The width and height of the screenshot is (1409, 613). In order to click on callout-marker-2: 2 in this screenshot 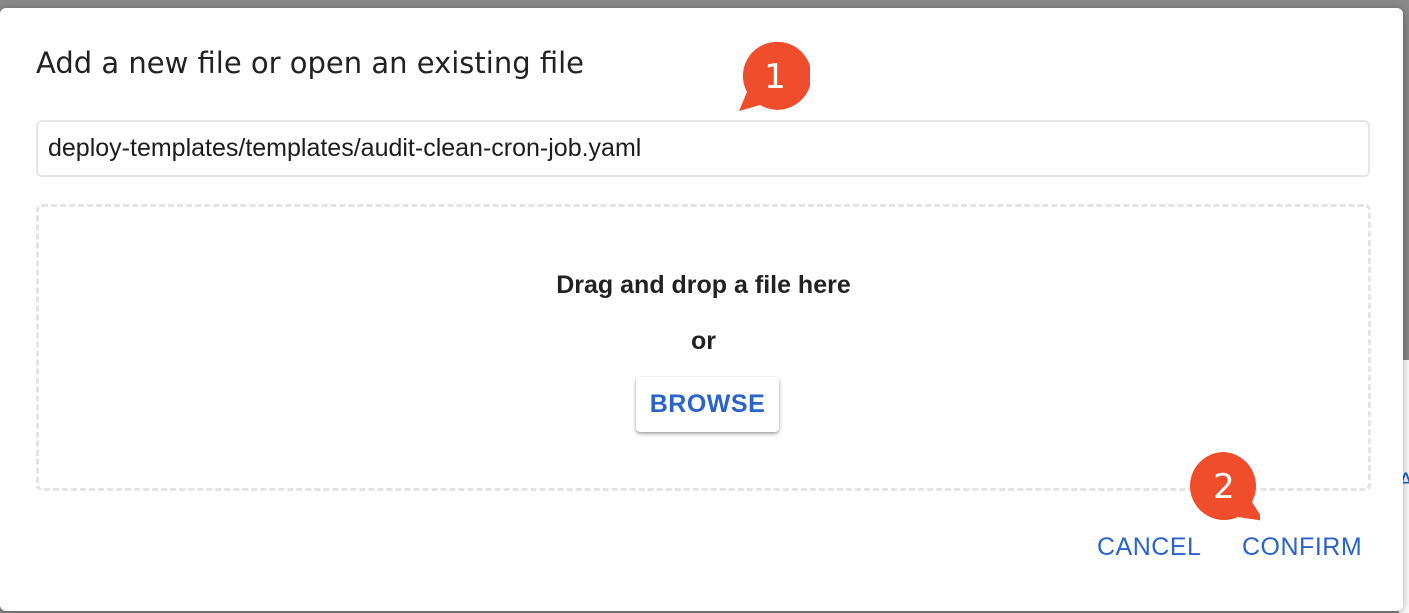, I will do `click(1224, 486)`.